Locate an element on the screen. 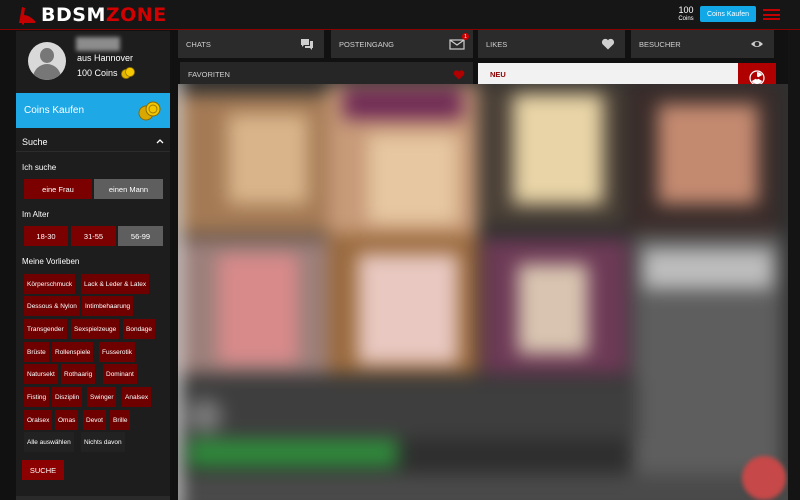  tag-intimbehaarung: Intimbehaarung is located at coordinates (108, 306).